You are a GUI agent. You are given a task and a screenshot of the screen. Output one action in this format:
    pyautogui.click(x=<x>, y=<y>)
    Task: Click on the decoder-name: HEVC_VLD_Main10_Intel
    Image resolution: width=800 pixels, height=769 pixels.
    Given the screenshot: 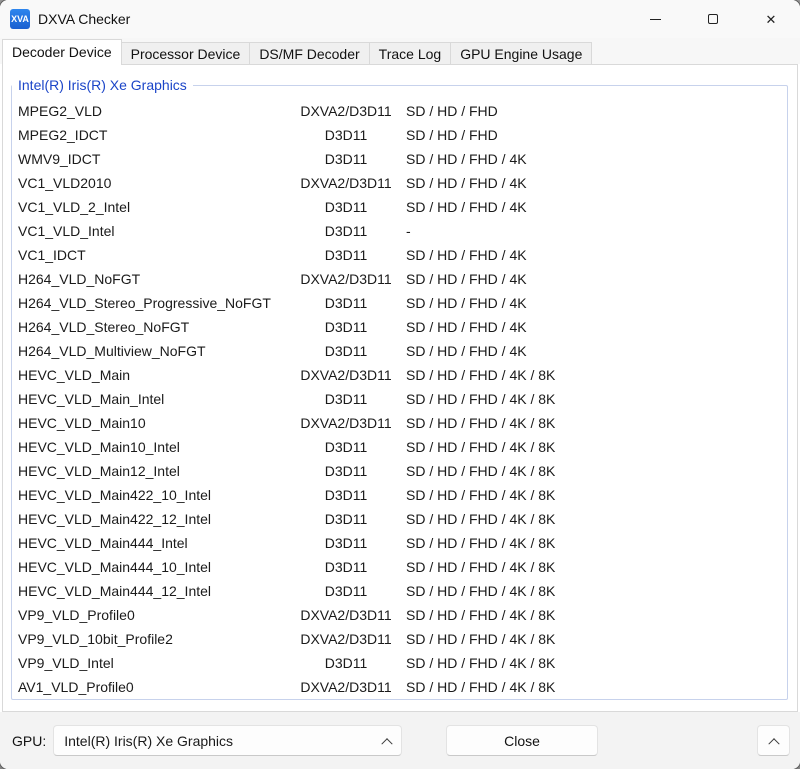 What is the action you would take?
    pyautogui.click(x=99, y=447)
    